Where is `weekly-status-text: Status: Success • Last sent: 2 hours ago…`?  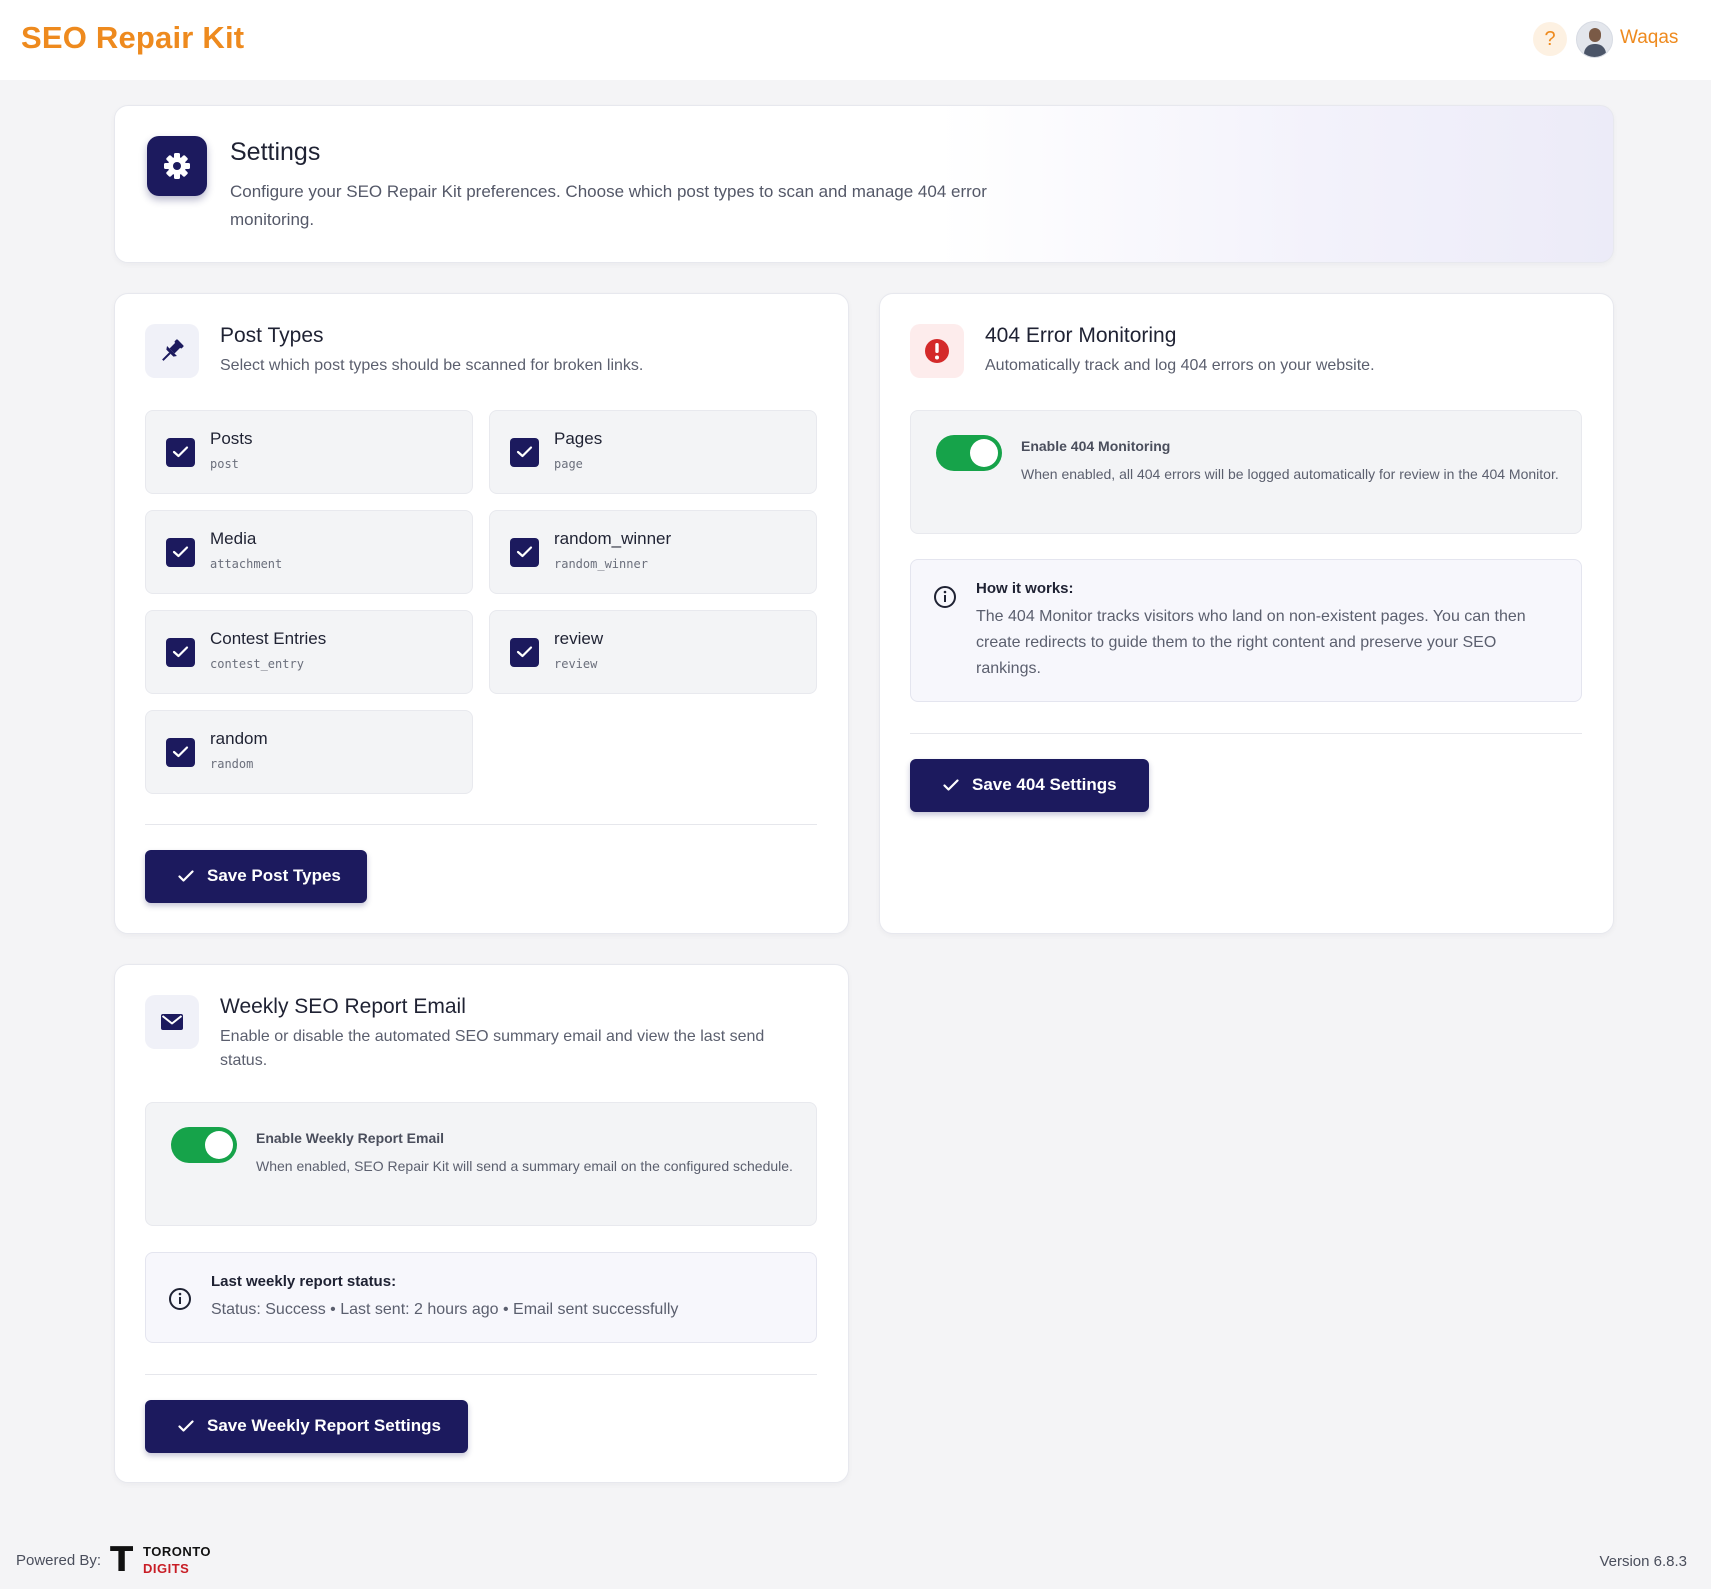
weekly-status-text: Status: Success • Last sent: 2 hours ago… is located at coordinates (445, 1309).